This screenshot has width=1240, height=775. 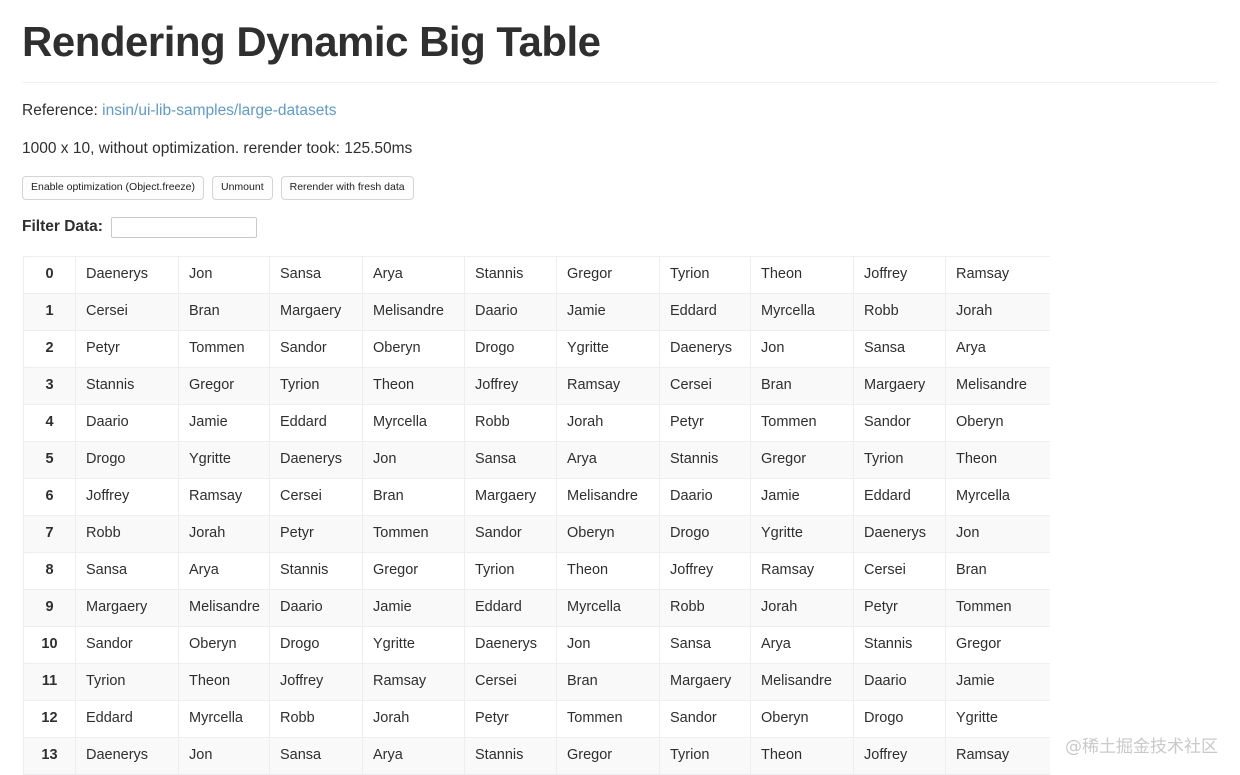 I want to click on reference-link: insin/ui-lib-samples/large-datasets, so click(x=219, y=110).